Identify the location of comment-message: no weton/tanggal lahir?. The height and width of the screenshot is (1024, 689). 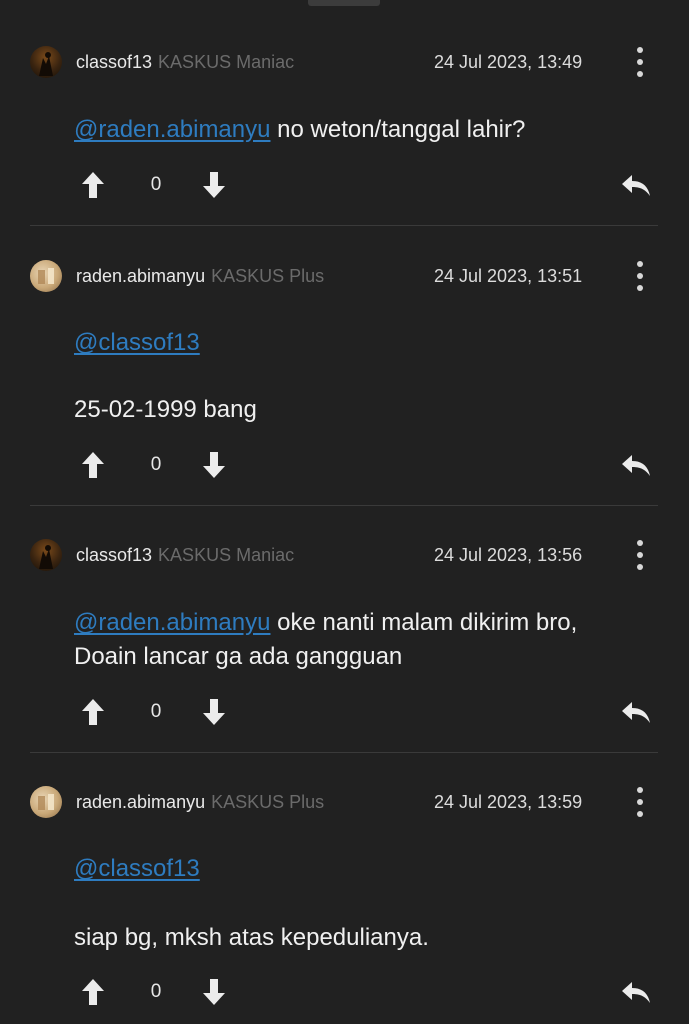
(398, 129).